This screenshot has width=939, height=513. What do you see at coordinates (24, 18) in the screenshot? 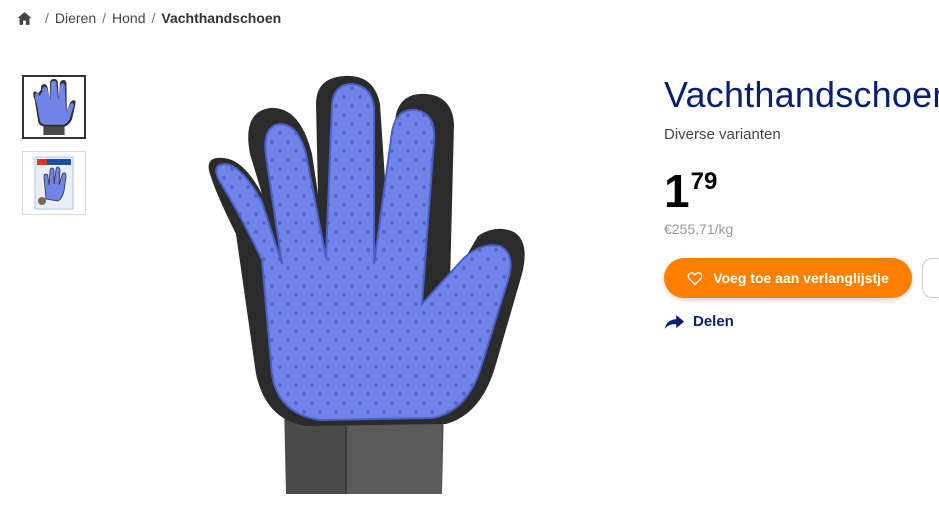
I see `home-icon` at bounding box center [24, 18].